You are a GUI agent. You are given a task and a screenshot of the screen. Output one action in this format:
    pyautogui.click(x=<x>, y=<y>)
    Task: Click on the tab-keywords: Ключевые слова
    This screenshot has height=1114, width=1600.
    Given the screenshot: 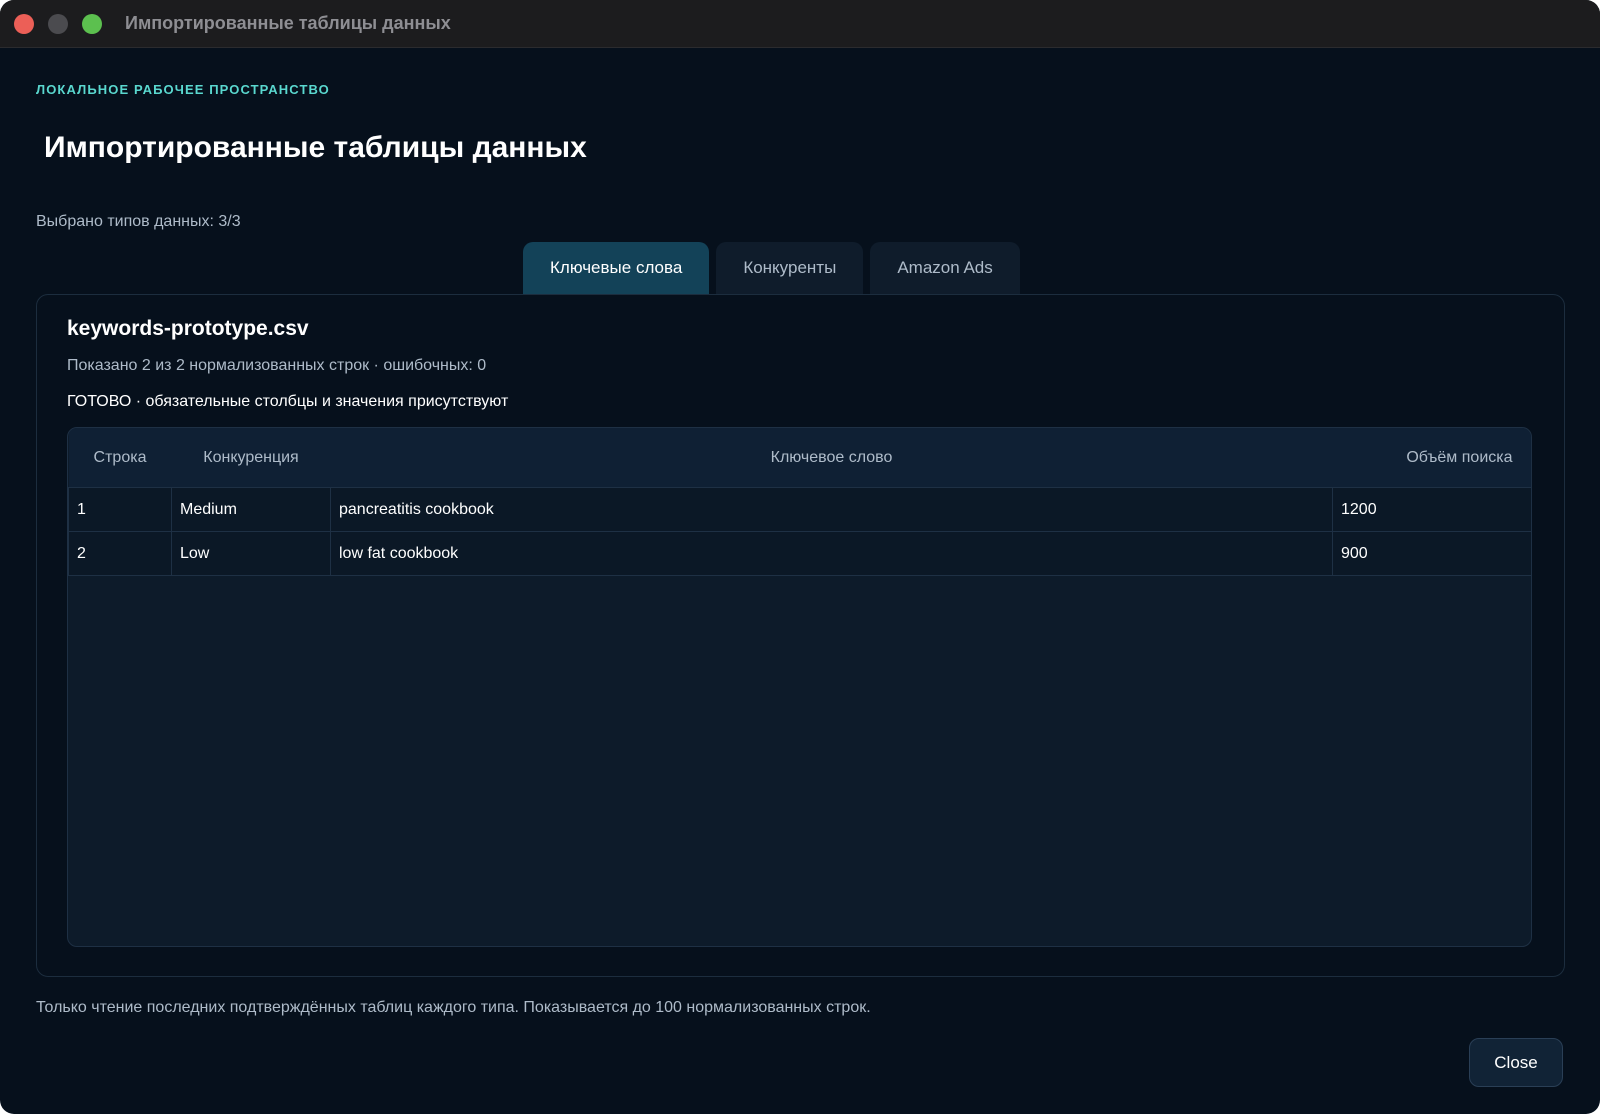 What is the action you would take?
    pyautogui.click(x=616, y=268)
    